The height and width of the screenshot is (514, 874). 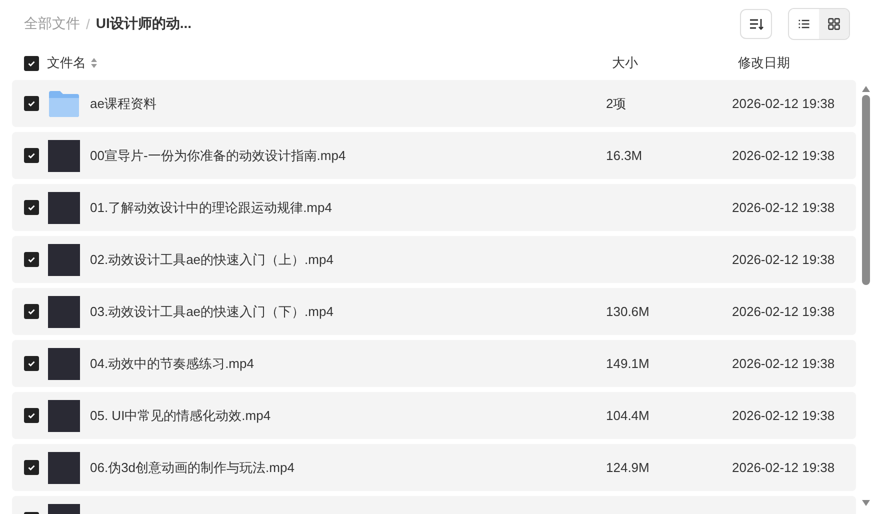 I want to click on file-size: 2项, so click(x=616, y=103).